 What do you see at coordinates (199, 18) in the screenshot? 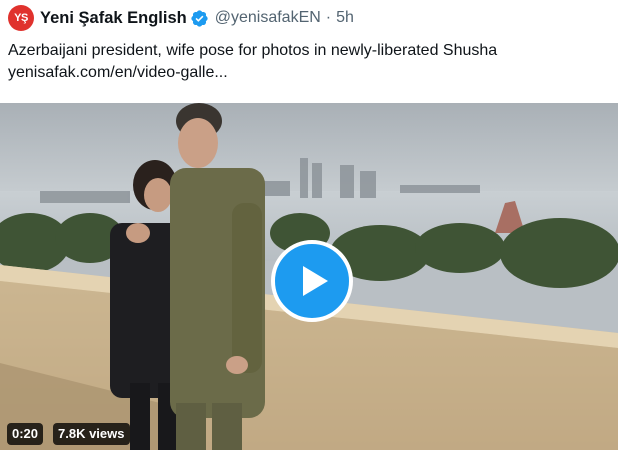
I see `verified-badge-icon` at bounding box center [199, 18].